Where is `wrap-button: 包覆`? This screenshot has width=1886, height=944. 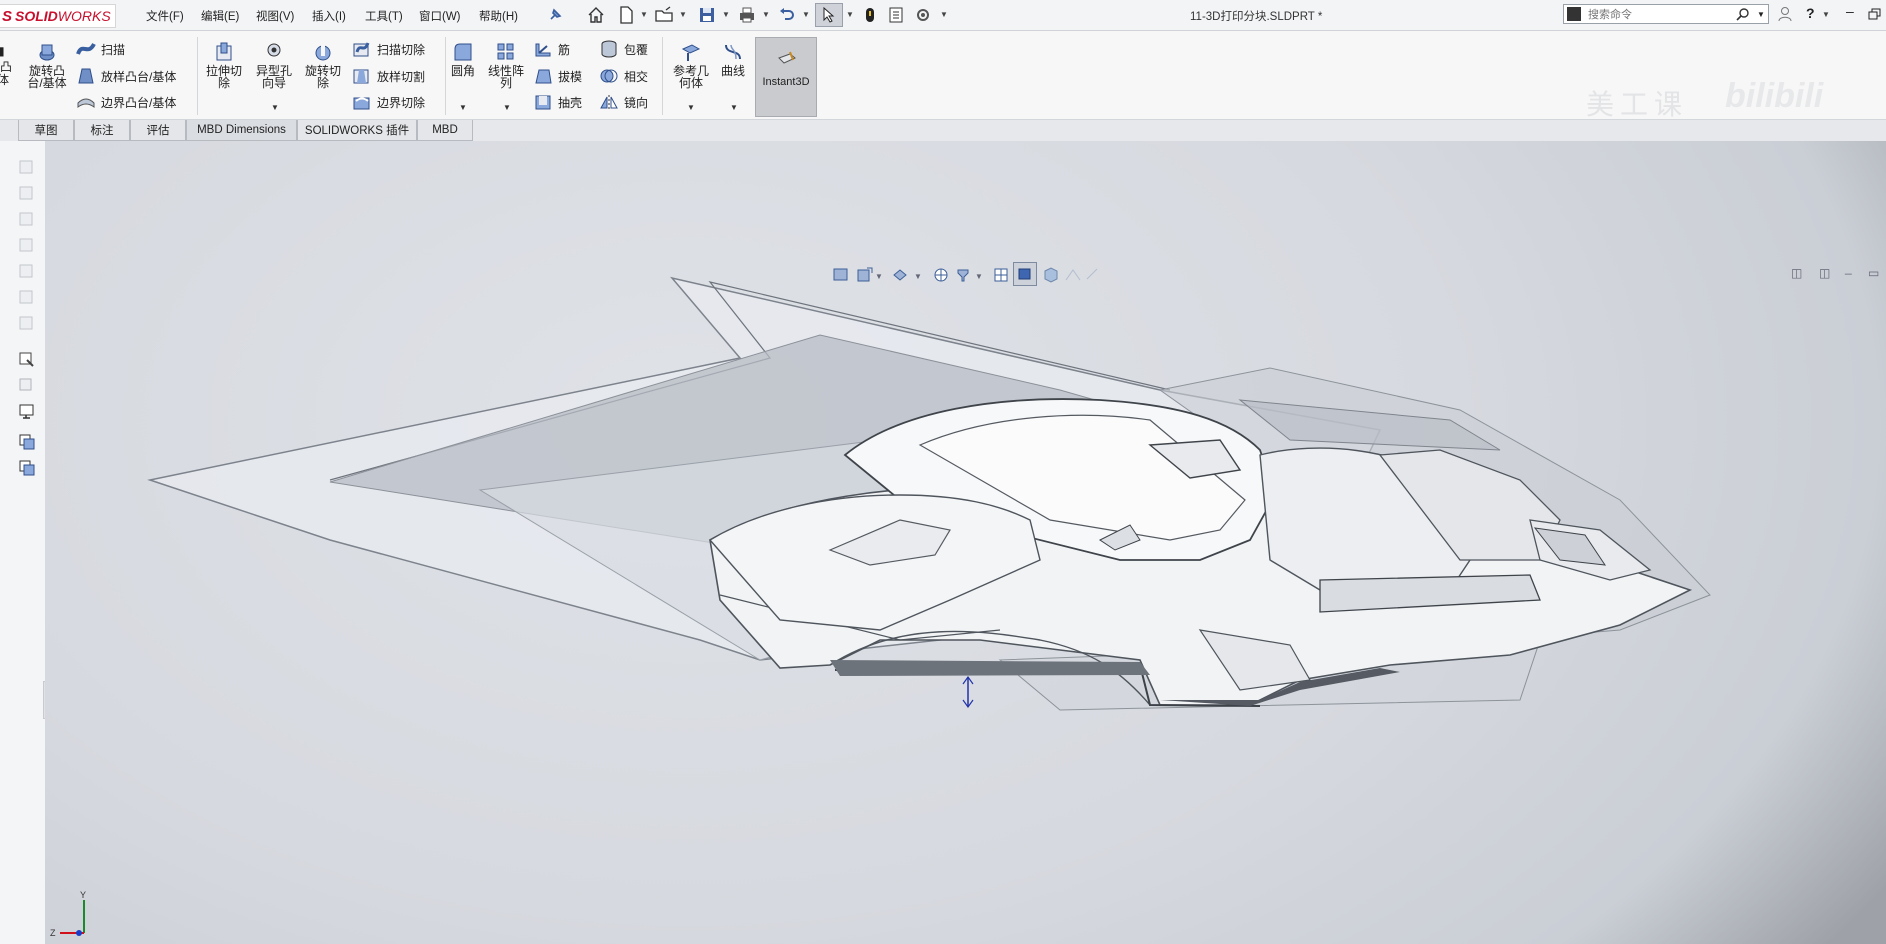
wrap-button: 包覆 is located at coordinates (623, 49).